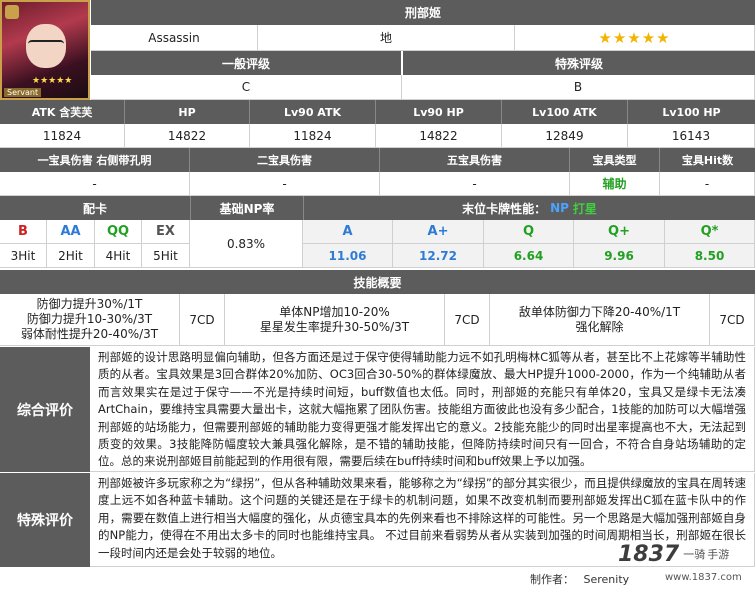 Image resolution: width=755 pixels, height=590 pixels. What do you see at coordinates (599, 311) in the screenshot?
I see `skill-3-line: 敌单体防御力下降20-40%/1T` at bounding box center [599, 311].